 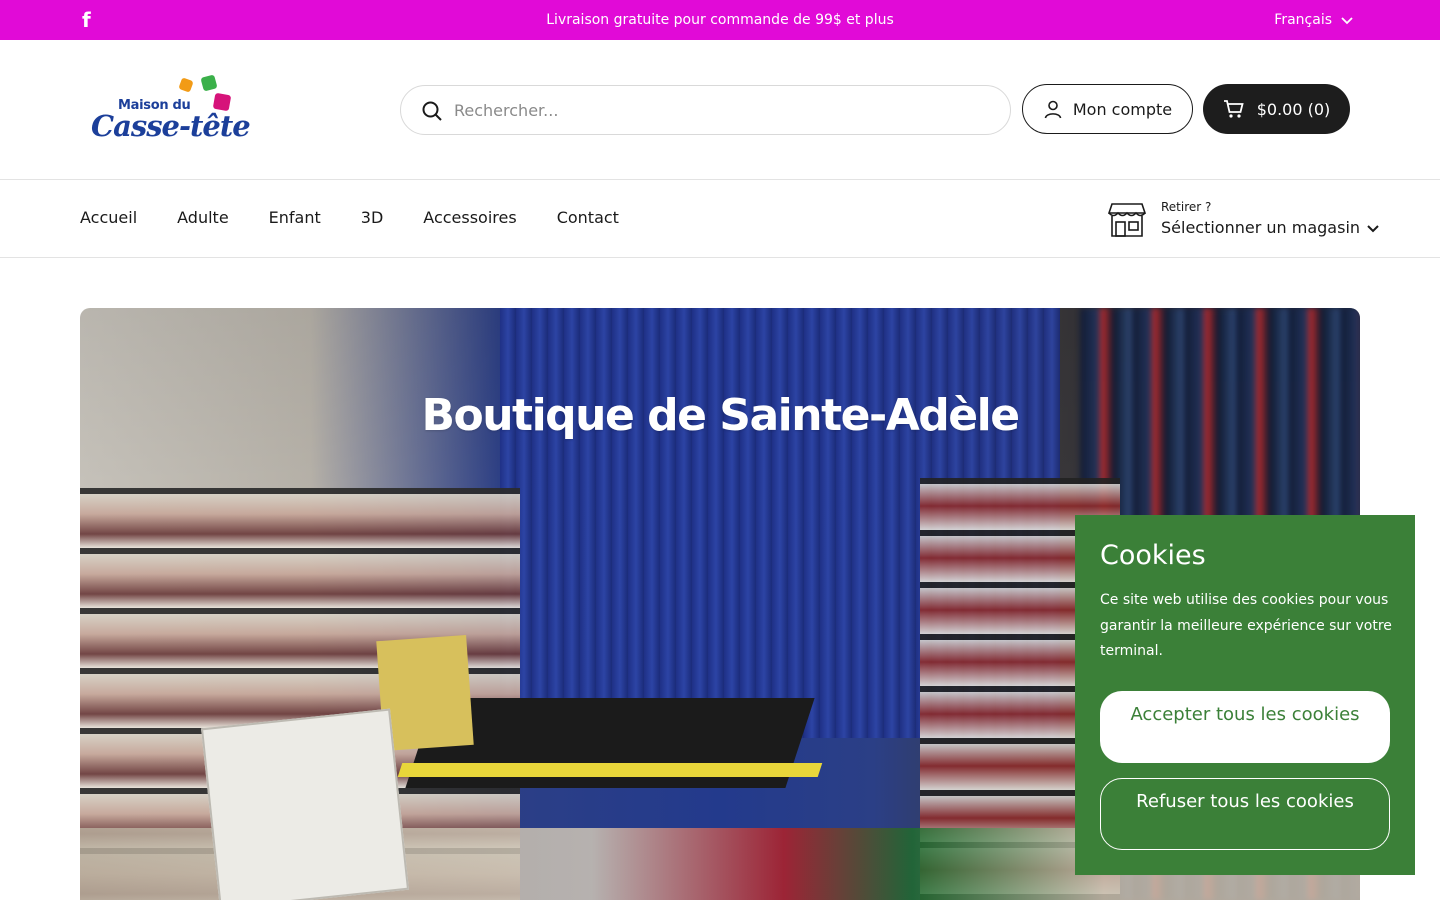 I want to click on puzzle-piece-green, so click(x=209, y=83).